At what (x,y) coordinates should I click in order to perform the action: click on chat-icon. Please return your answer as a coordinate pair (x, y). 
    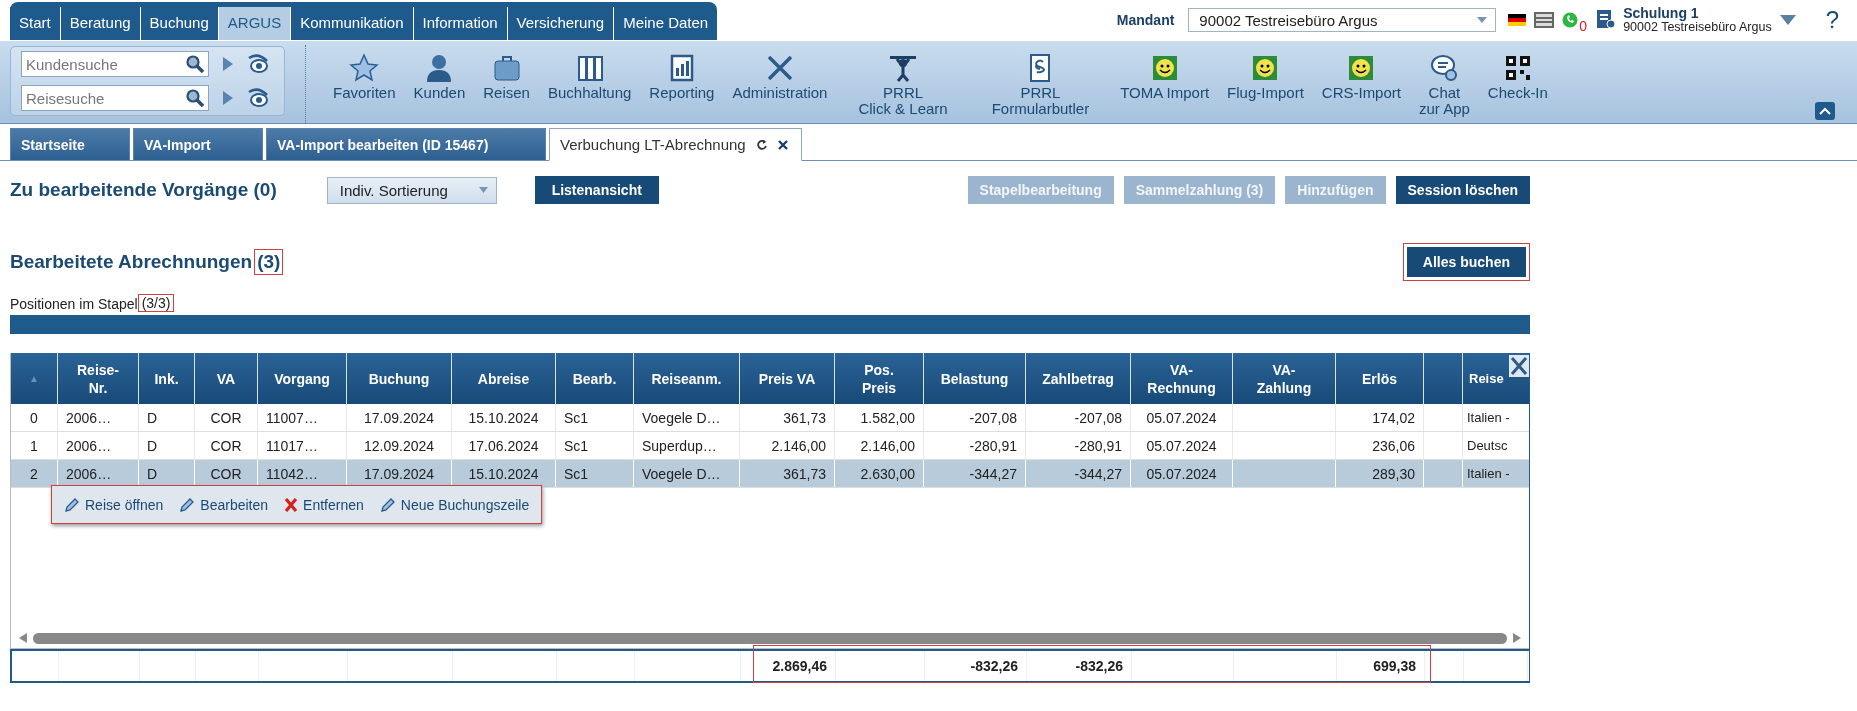
    Looking at the image, I should click on (1444, 68).